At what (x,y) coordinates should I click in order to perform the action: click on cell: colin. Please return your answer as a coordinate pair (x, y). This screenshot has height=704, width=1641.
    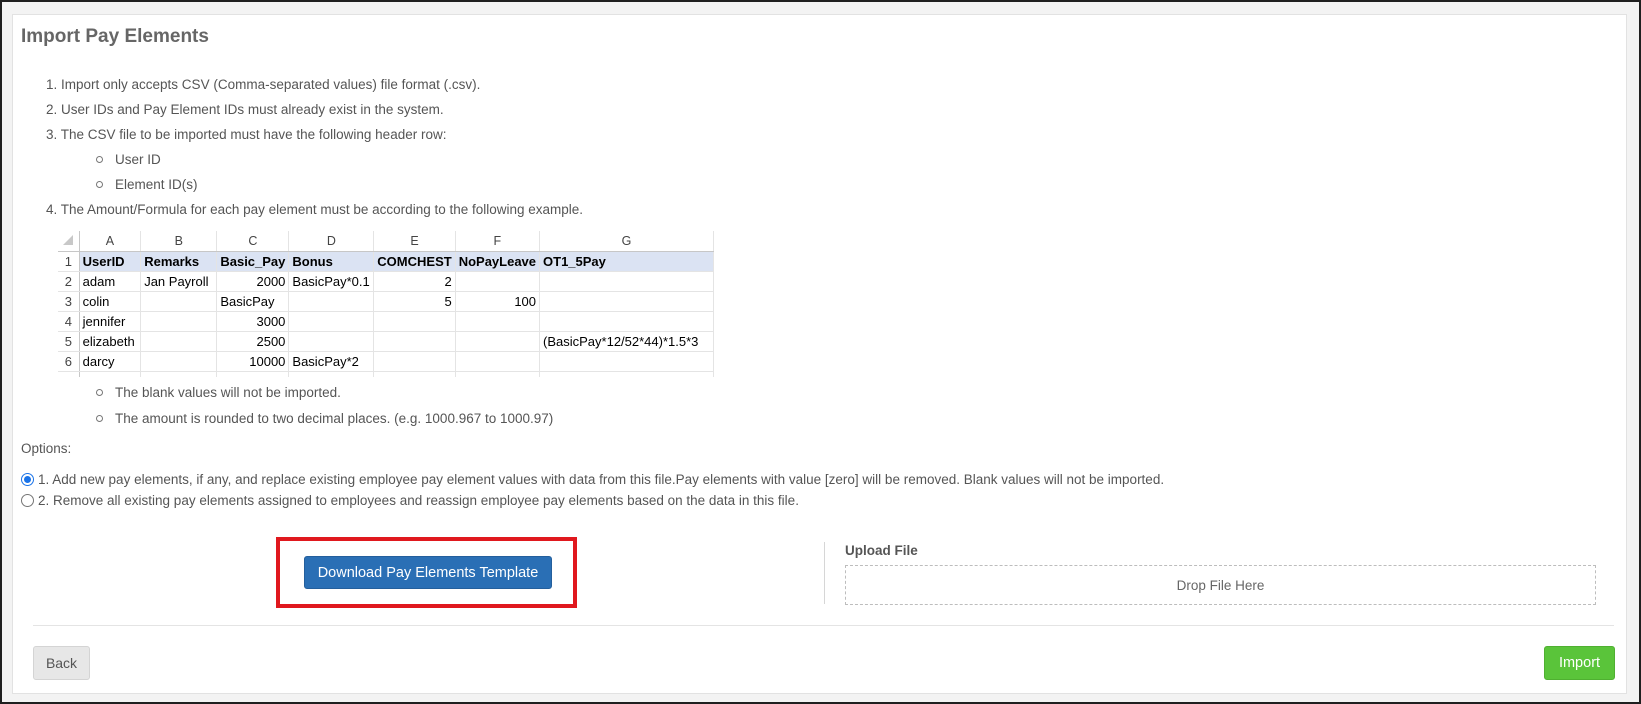
    Looking at the image, I should click on (110, 301).